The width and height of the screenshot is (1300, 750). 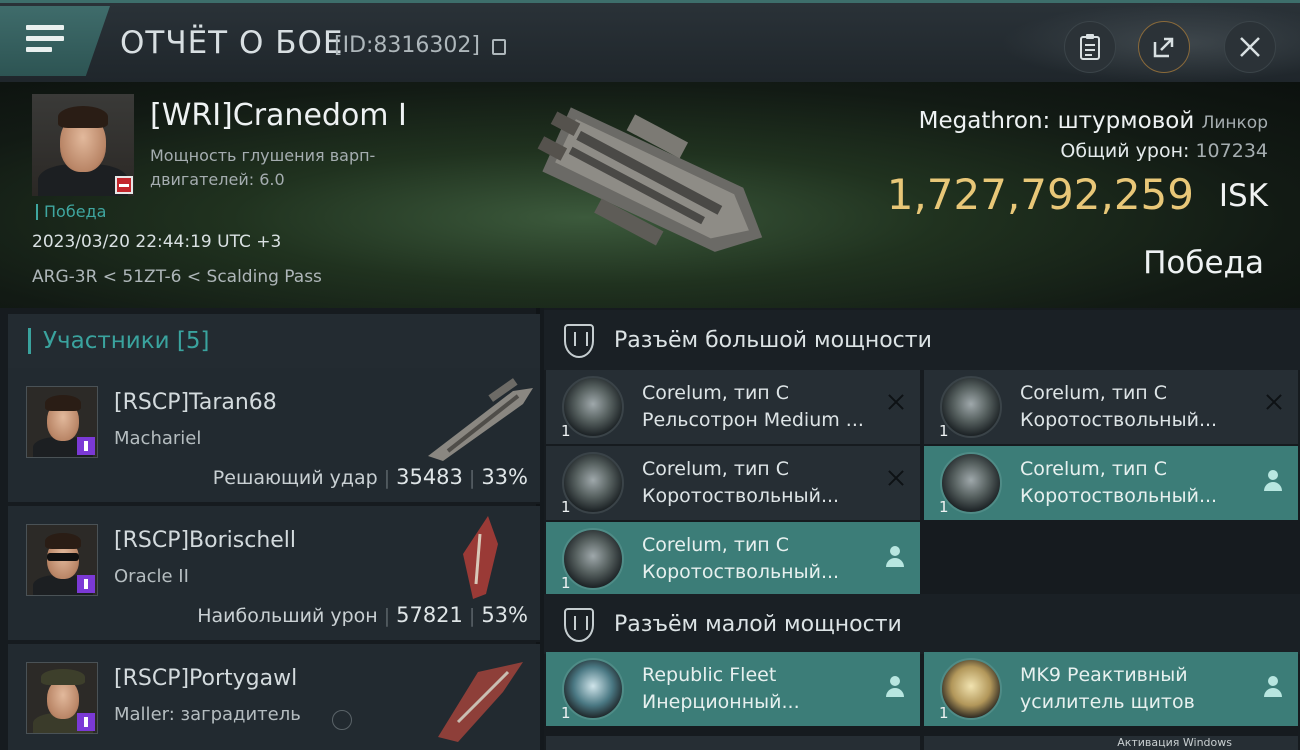 What do you see at coordinates (45, 41) in the screenshot?
I see `hamburger-icon` at bounding box center [45, 41].